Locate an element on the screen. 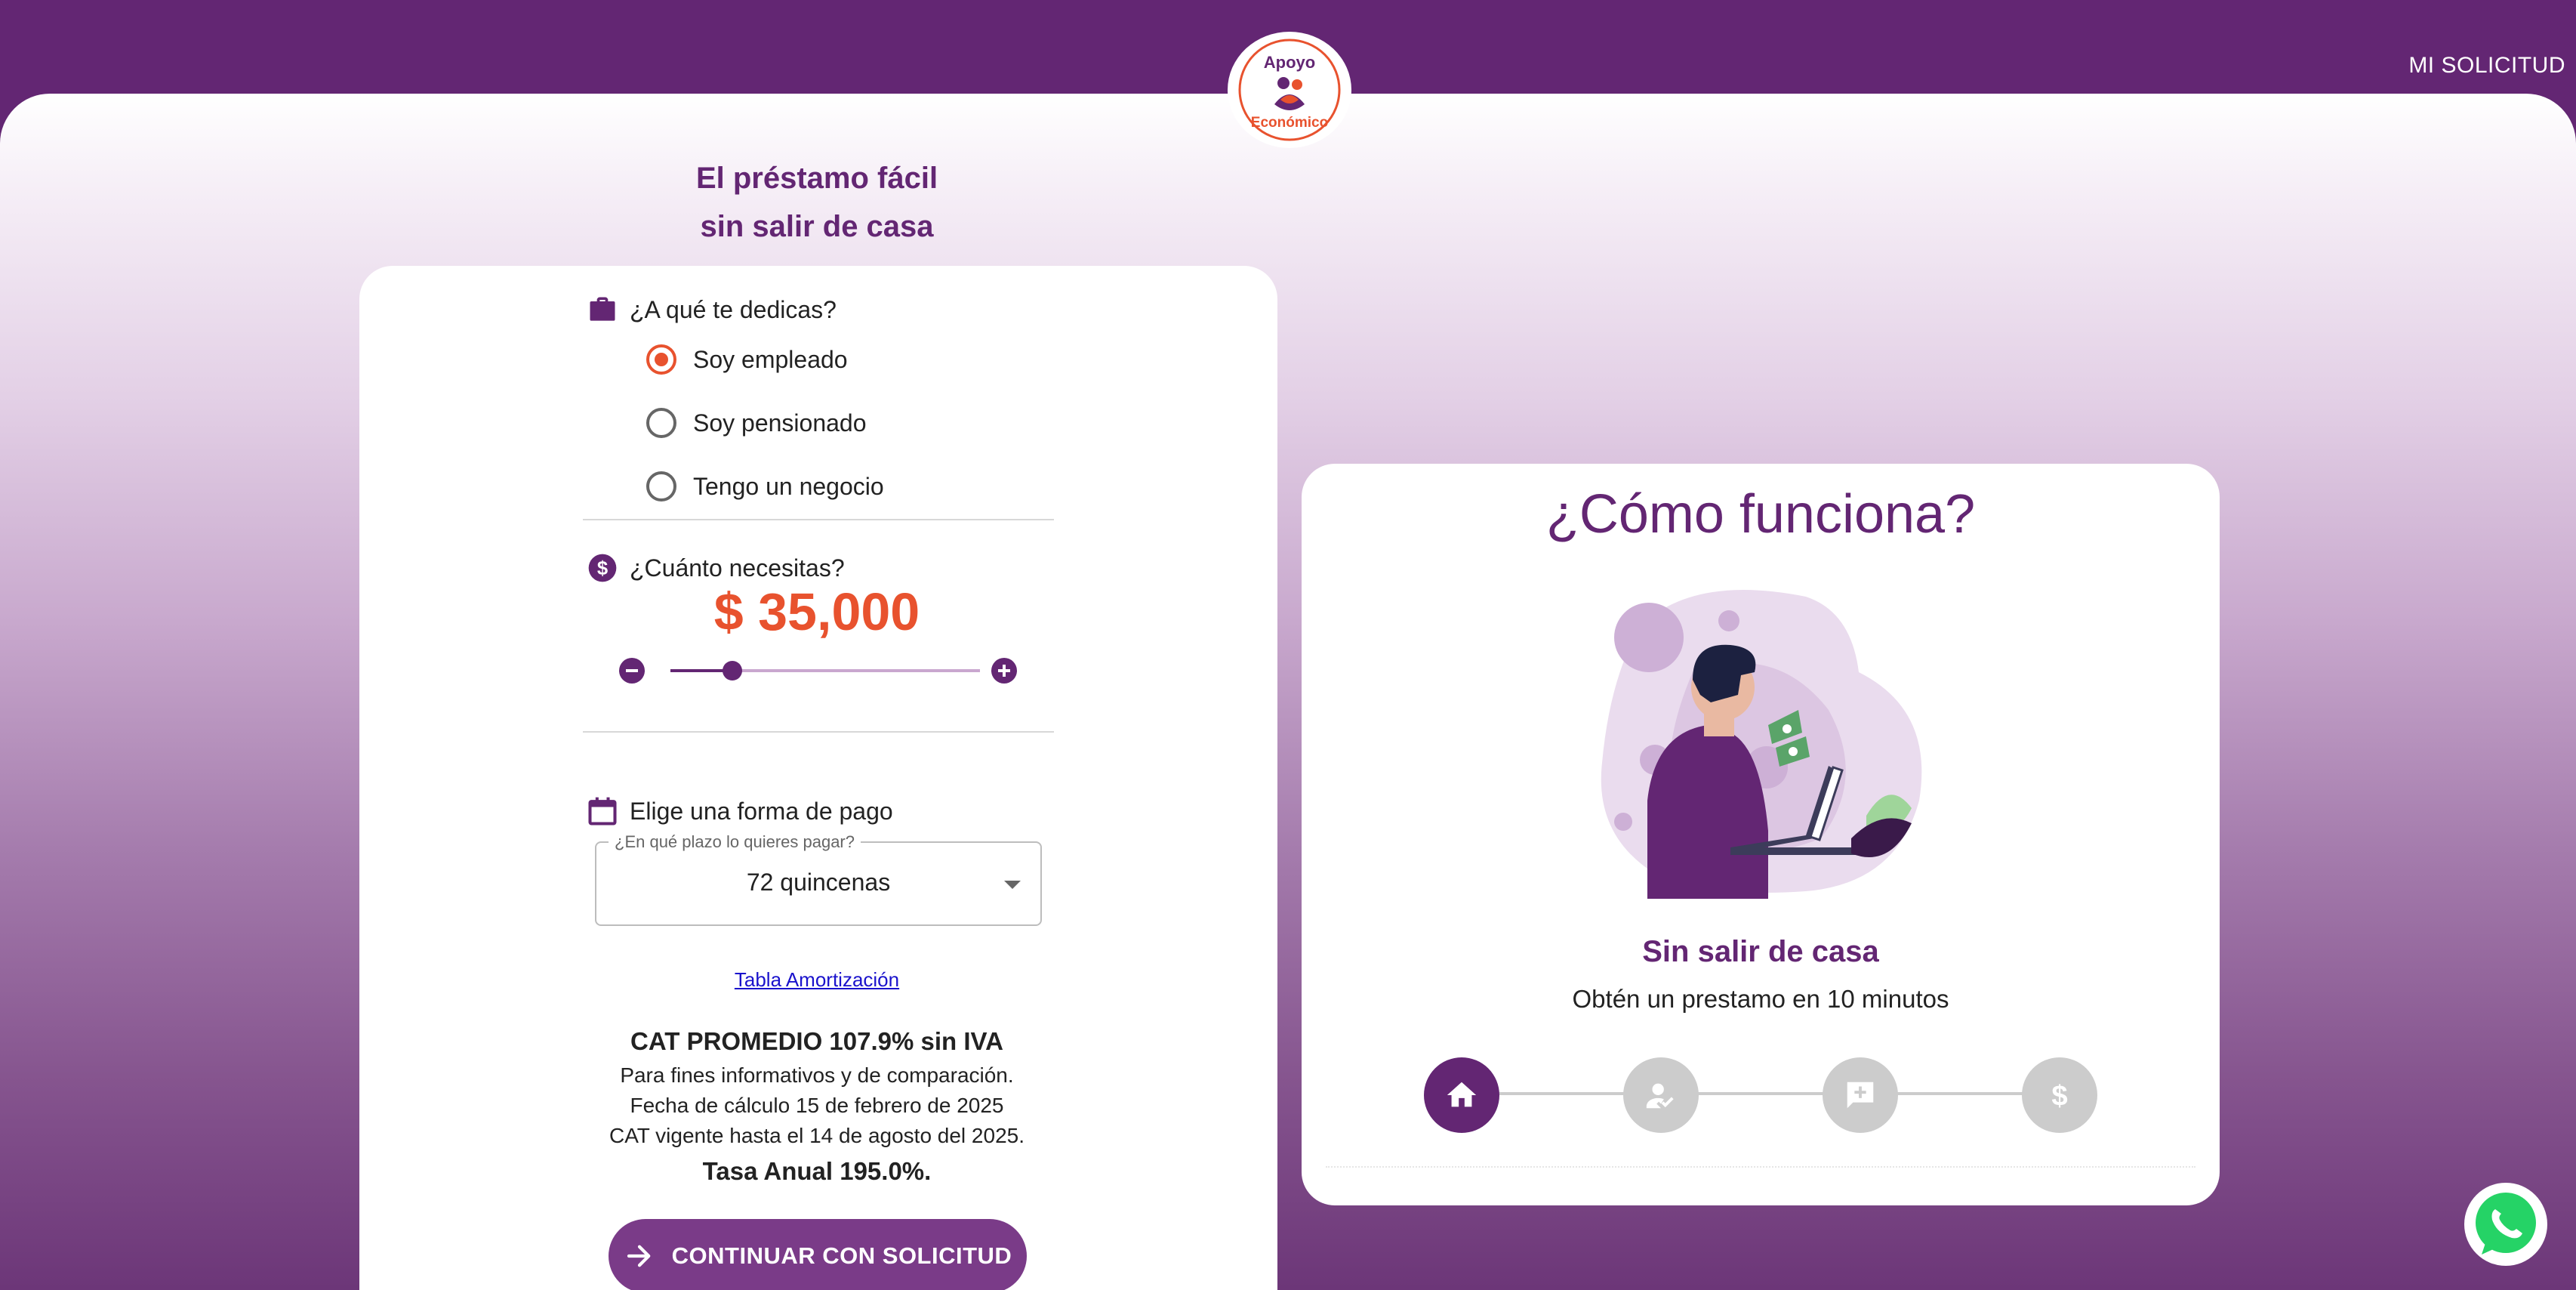 This screenshot has width=2576, height=1290. dollar-circle-icon: $ is located at coordinates (602, 568).